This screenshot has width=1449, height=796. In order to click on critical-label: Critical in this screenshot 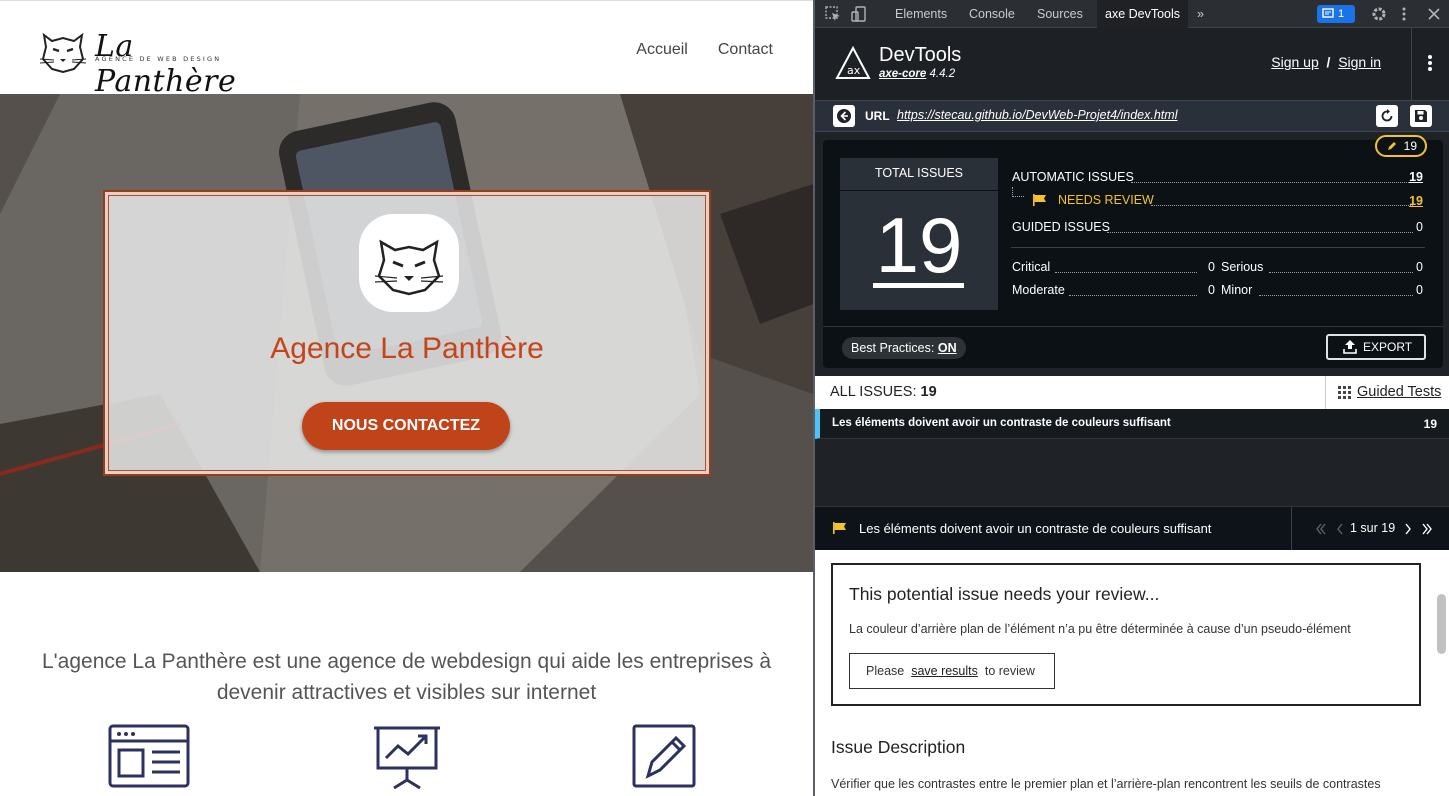, I will do `click(1031, 267)`.